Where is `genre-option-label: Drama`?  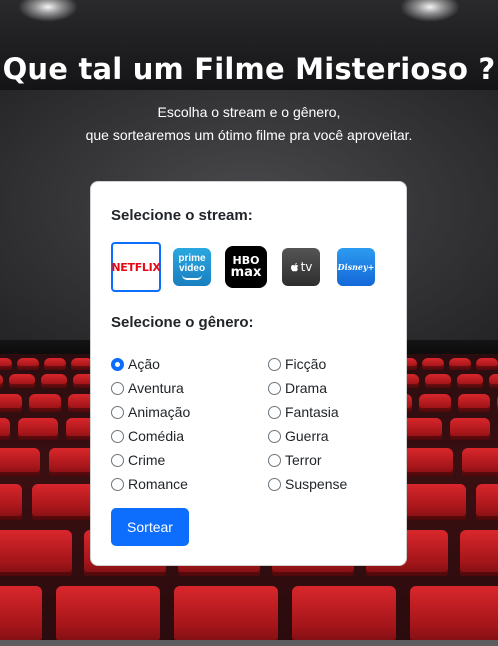 genre-option-label: Drama is located at coordinates (306, 388).